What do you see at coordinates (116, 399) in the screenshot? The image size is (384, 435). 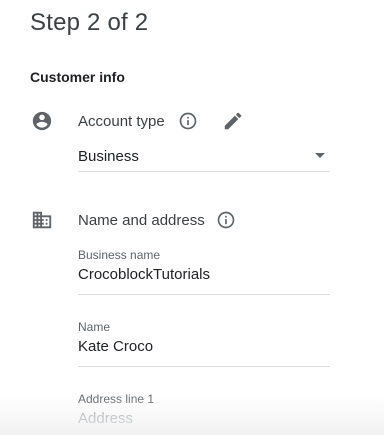 I see `address-line-1-label: Address line 1` at bounding box center [116, 399].